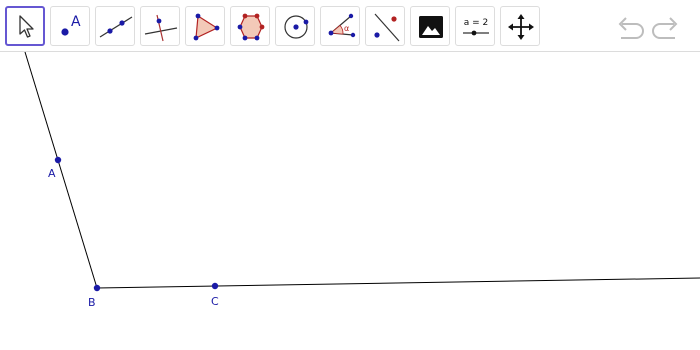  I want to click on point-tool-label: A, so click(76, 22).